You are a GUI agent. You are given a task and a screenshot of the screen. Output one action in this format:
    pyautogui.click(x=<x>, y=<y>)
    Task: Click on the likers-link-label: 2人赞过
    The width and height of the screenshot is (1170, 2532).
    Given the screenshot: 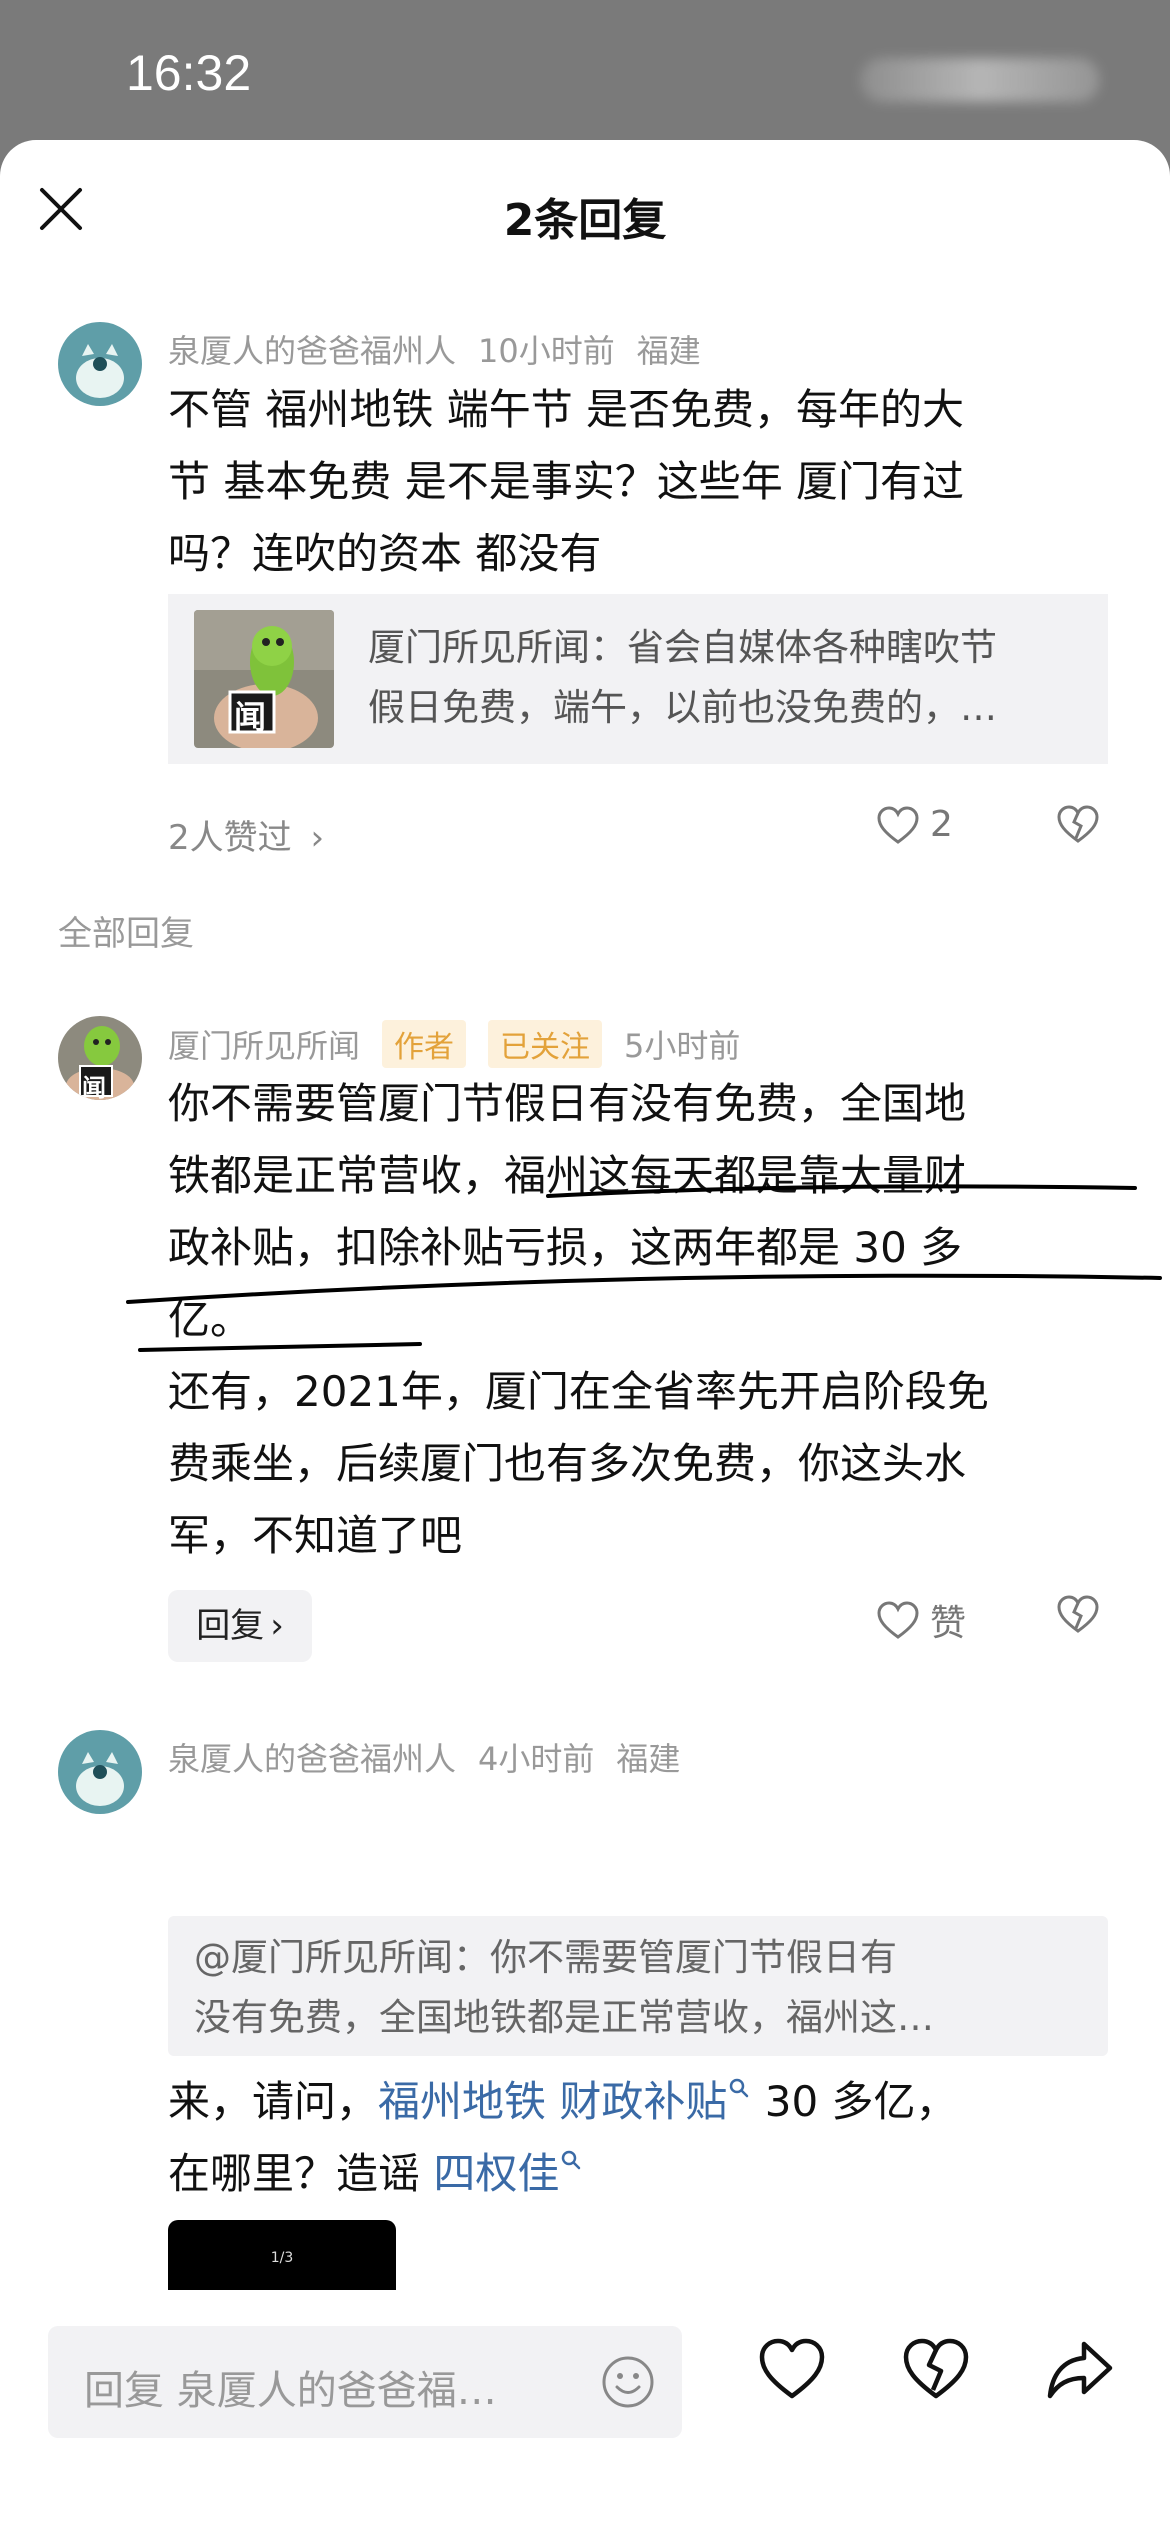 What is the action you would take?
    pyautogui.click(x=230, y=838)
    